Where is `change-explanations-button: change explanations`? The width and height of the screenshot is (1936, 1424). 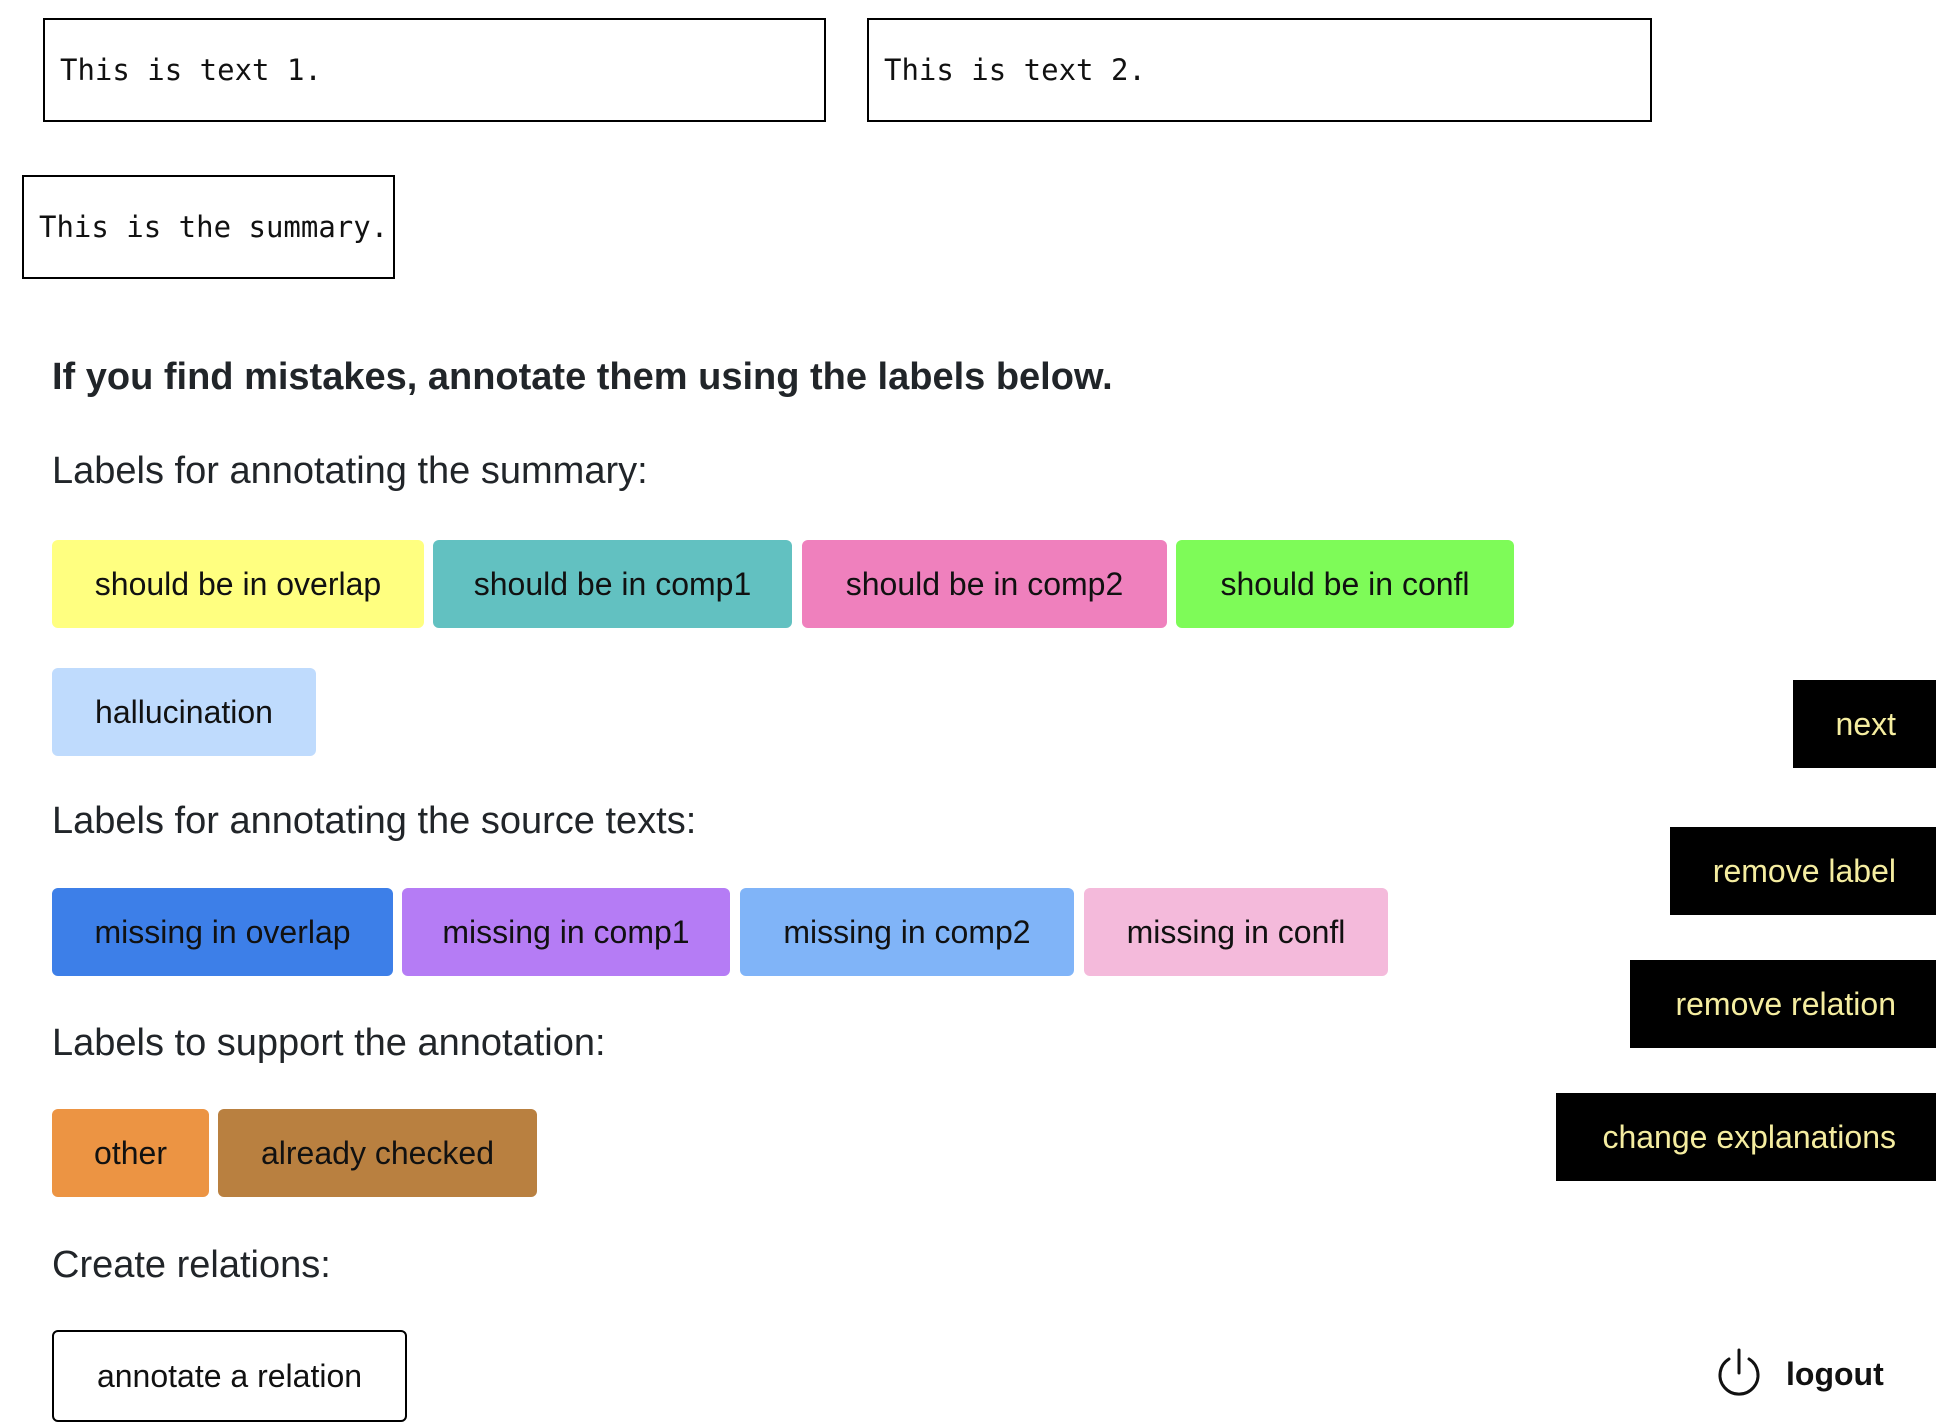 change-explanations-button: change explanations is located at coordinates (1746, 1137).